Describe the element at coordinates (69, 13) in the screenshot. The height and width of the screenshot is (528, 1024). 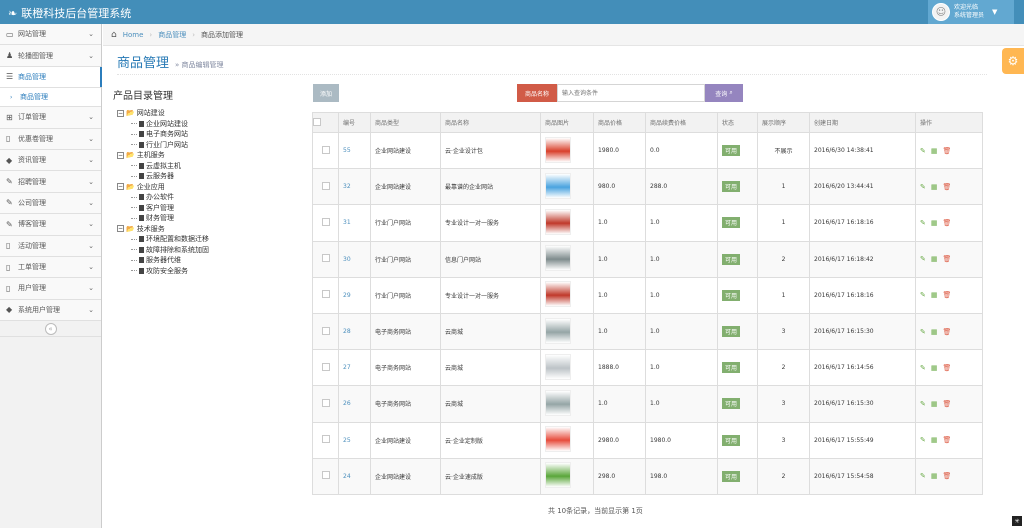
I see `brand: ❧ 联橙科技后台管理系统` at that location.